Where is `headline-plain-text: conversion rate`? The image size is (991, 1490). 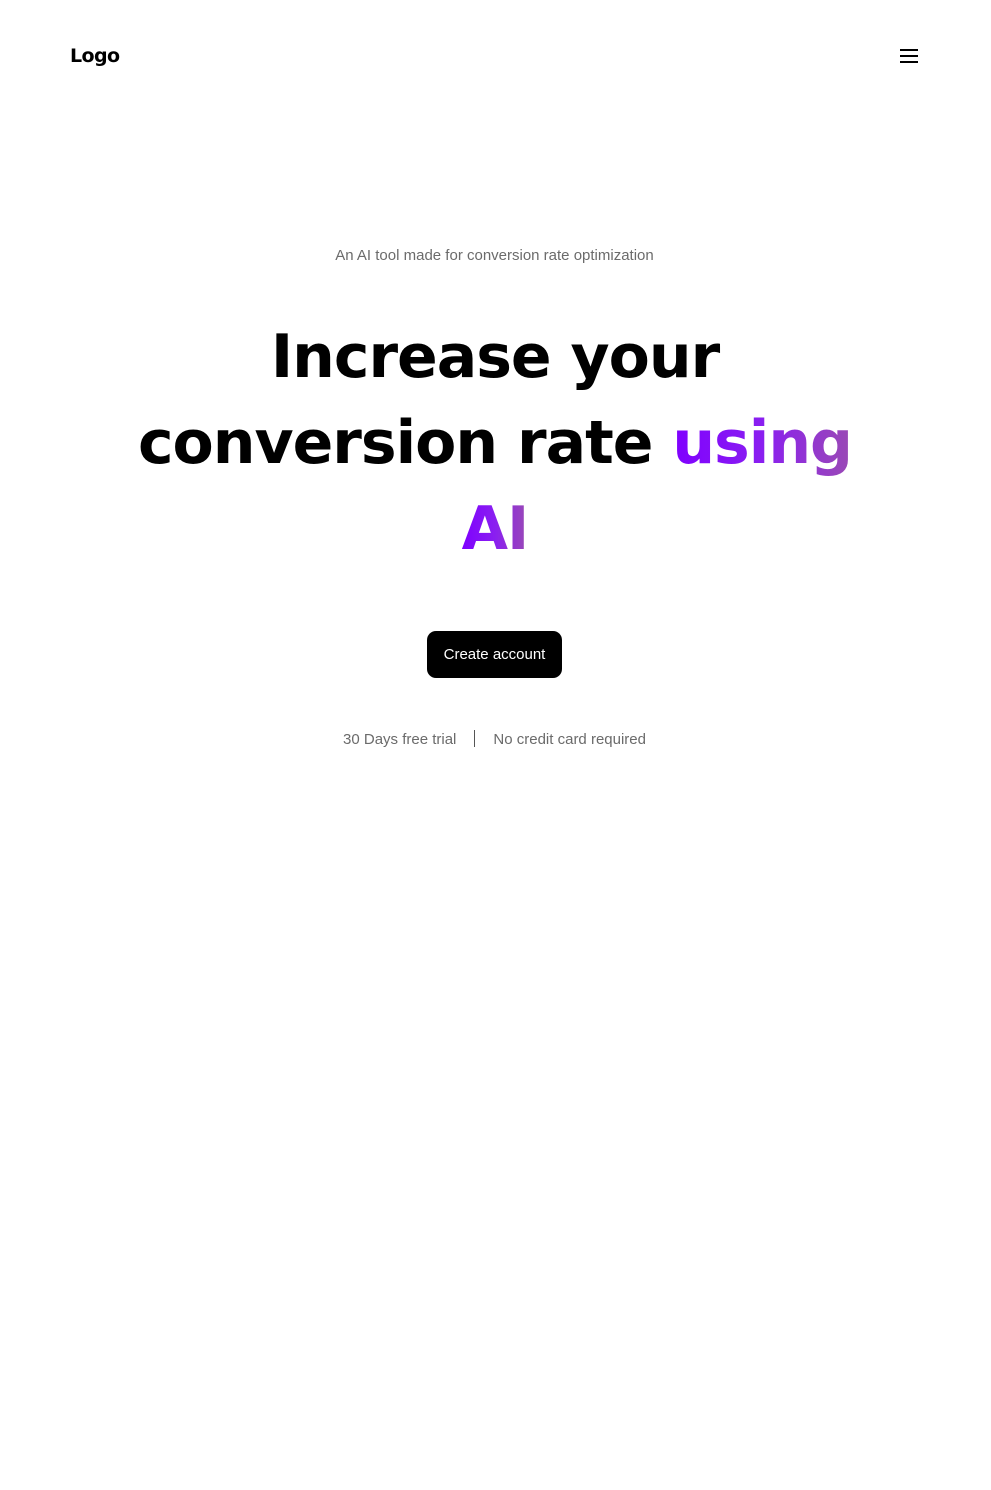
headline-plain-text: conversion rate is located at coordinates (405, 443).